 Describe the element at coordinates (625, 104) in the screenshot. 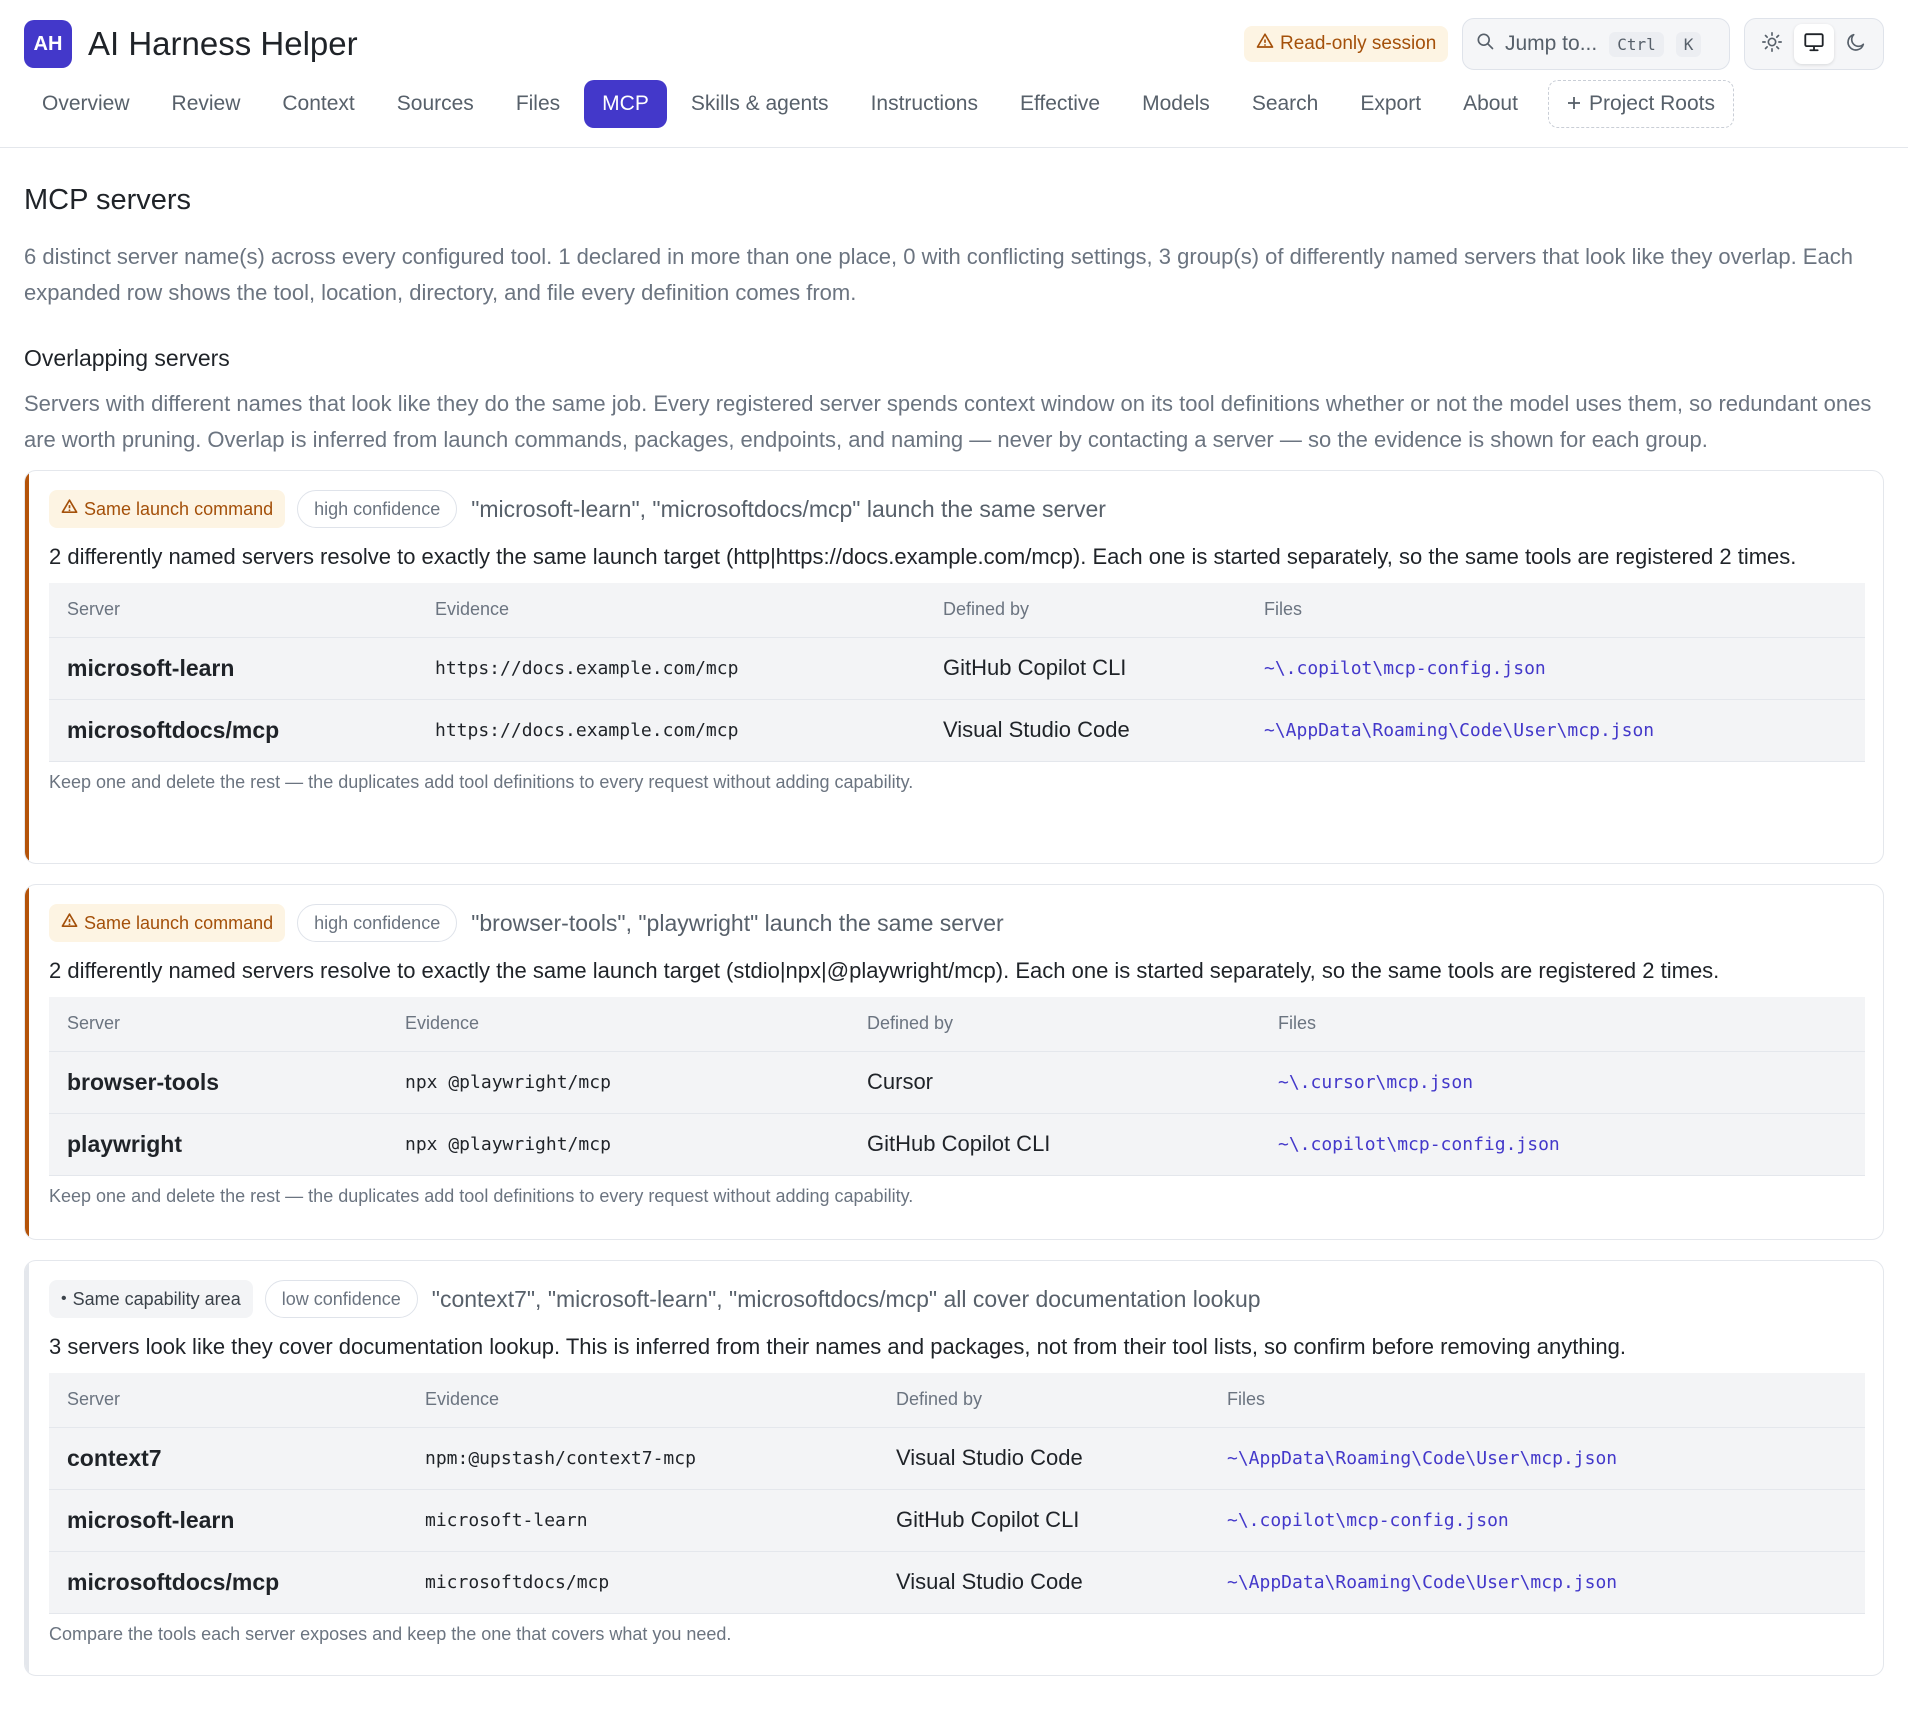

I see `tab-mcp: MCP` at that location.